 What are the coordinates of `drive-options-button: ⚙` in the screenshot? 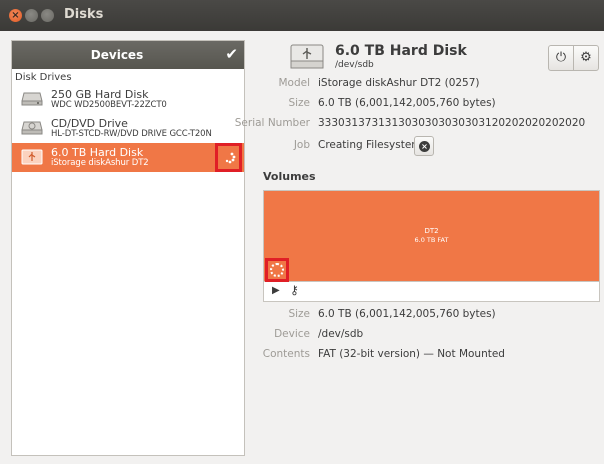 It's located at (586, 58).